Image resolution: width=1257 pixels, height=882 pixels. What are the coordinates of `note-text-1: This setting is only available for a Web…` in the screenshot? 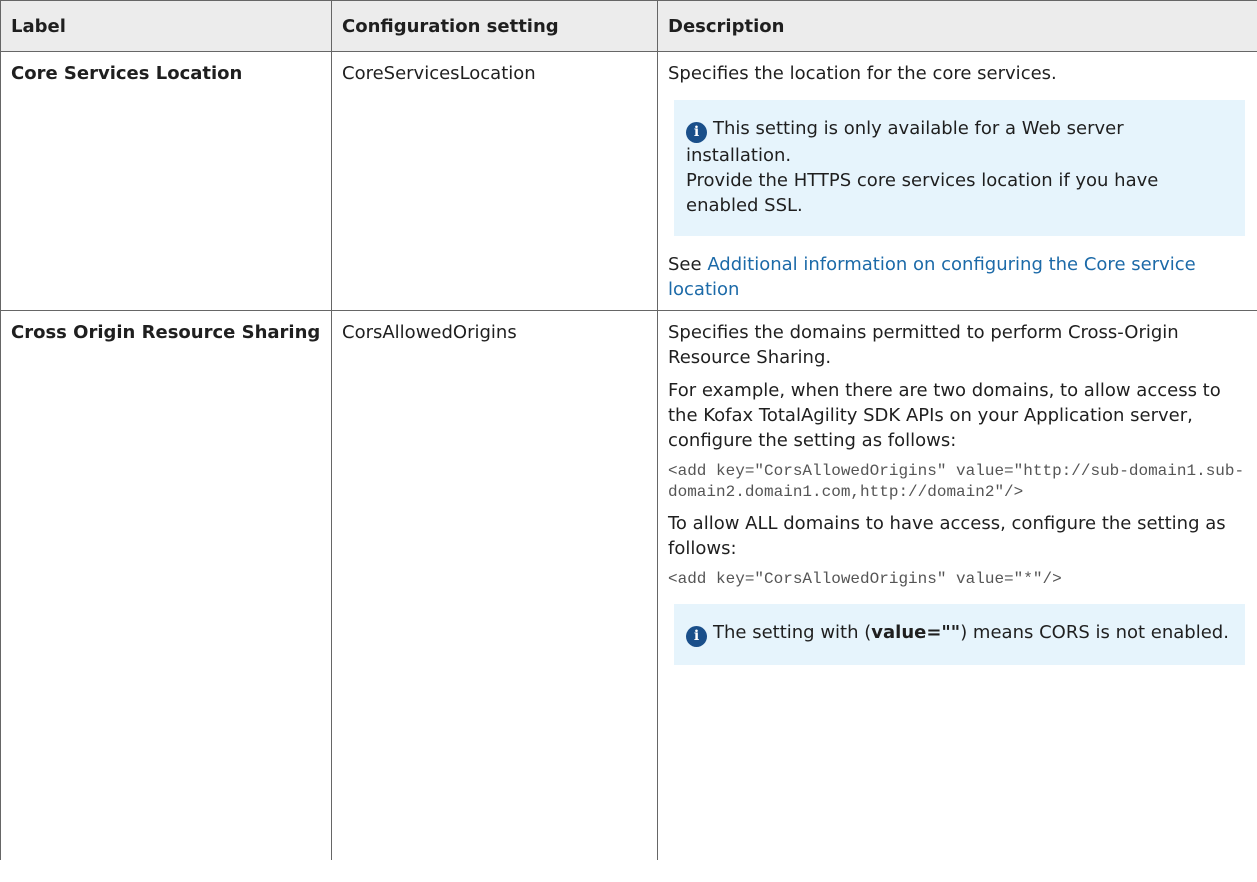 It's located at (905, 142).